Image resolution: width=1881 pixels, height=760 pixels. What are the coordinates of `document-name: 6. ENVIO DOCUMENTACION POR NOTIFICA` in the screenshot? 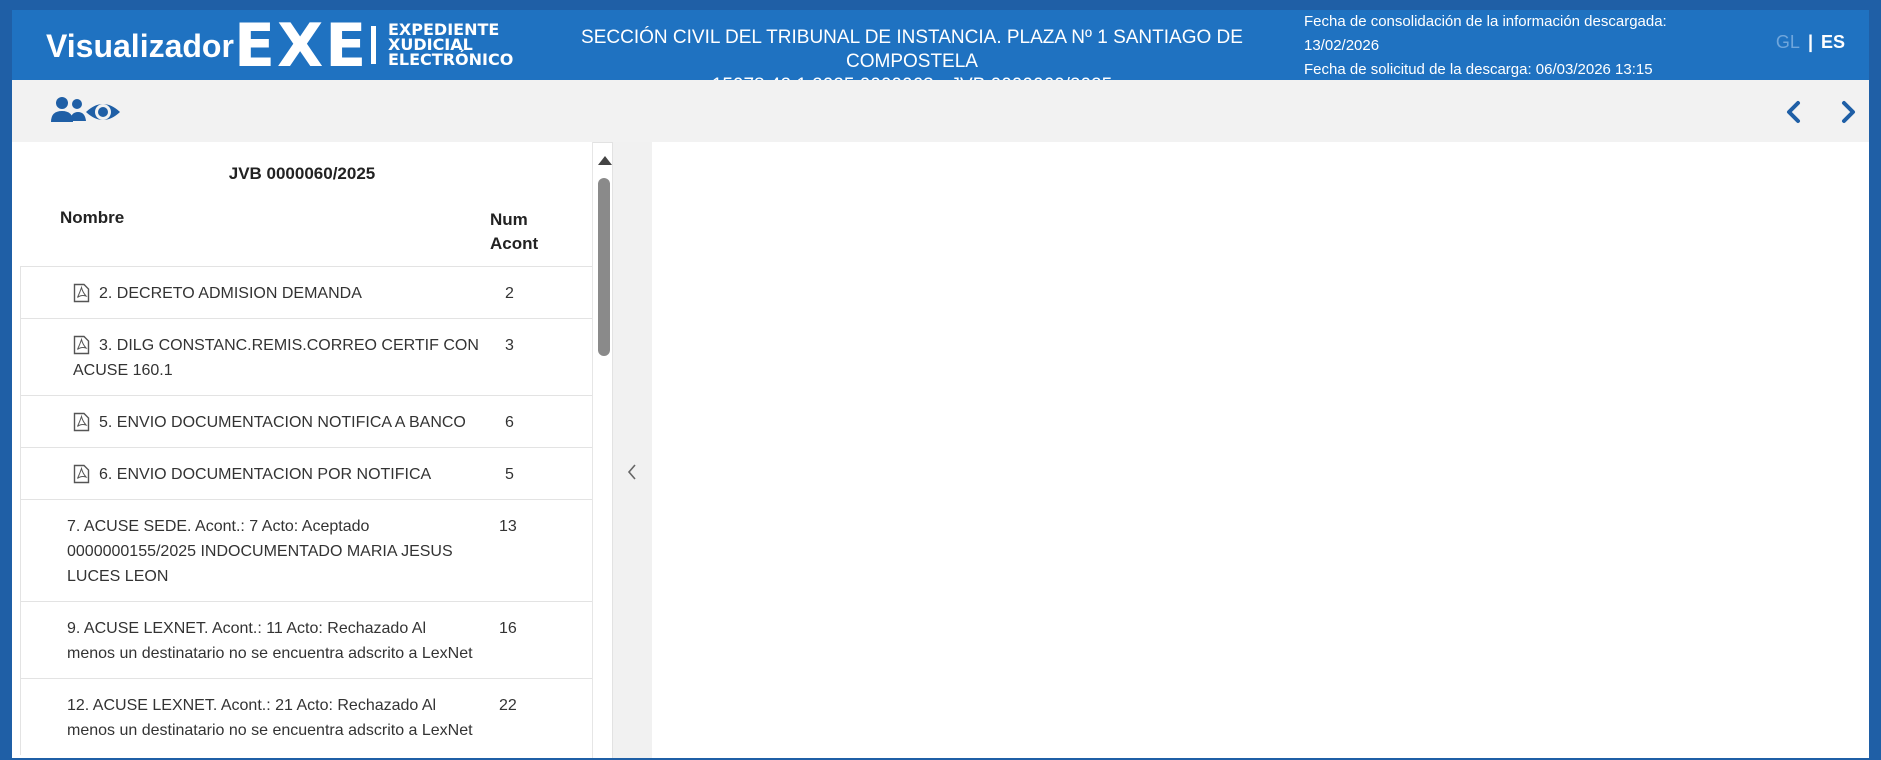 It's located at (265, 474).